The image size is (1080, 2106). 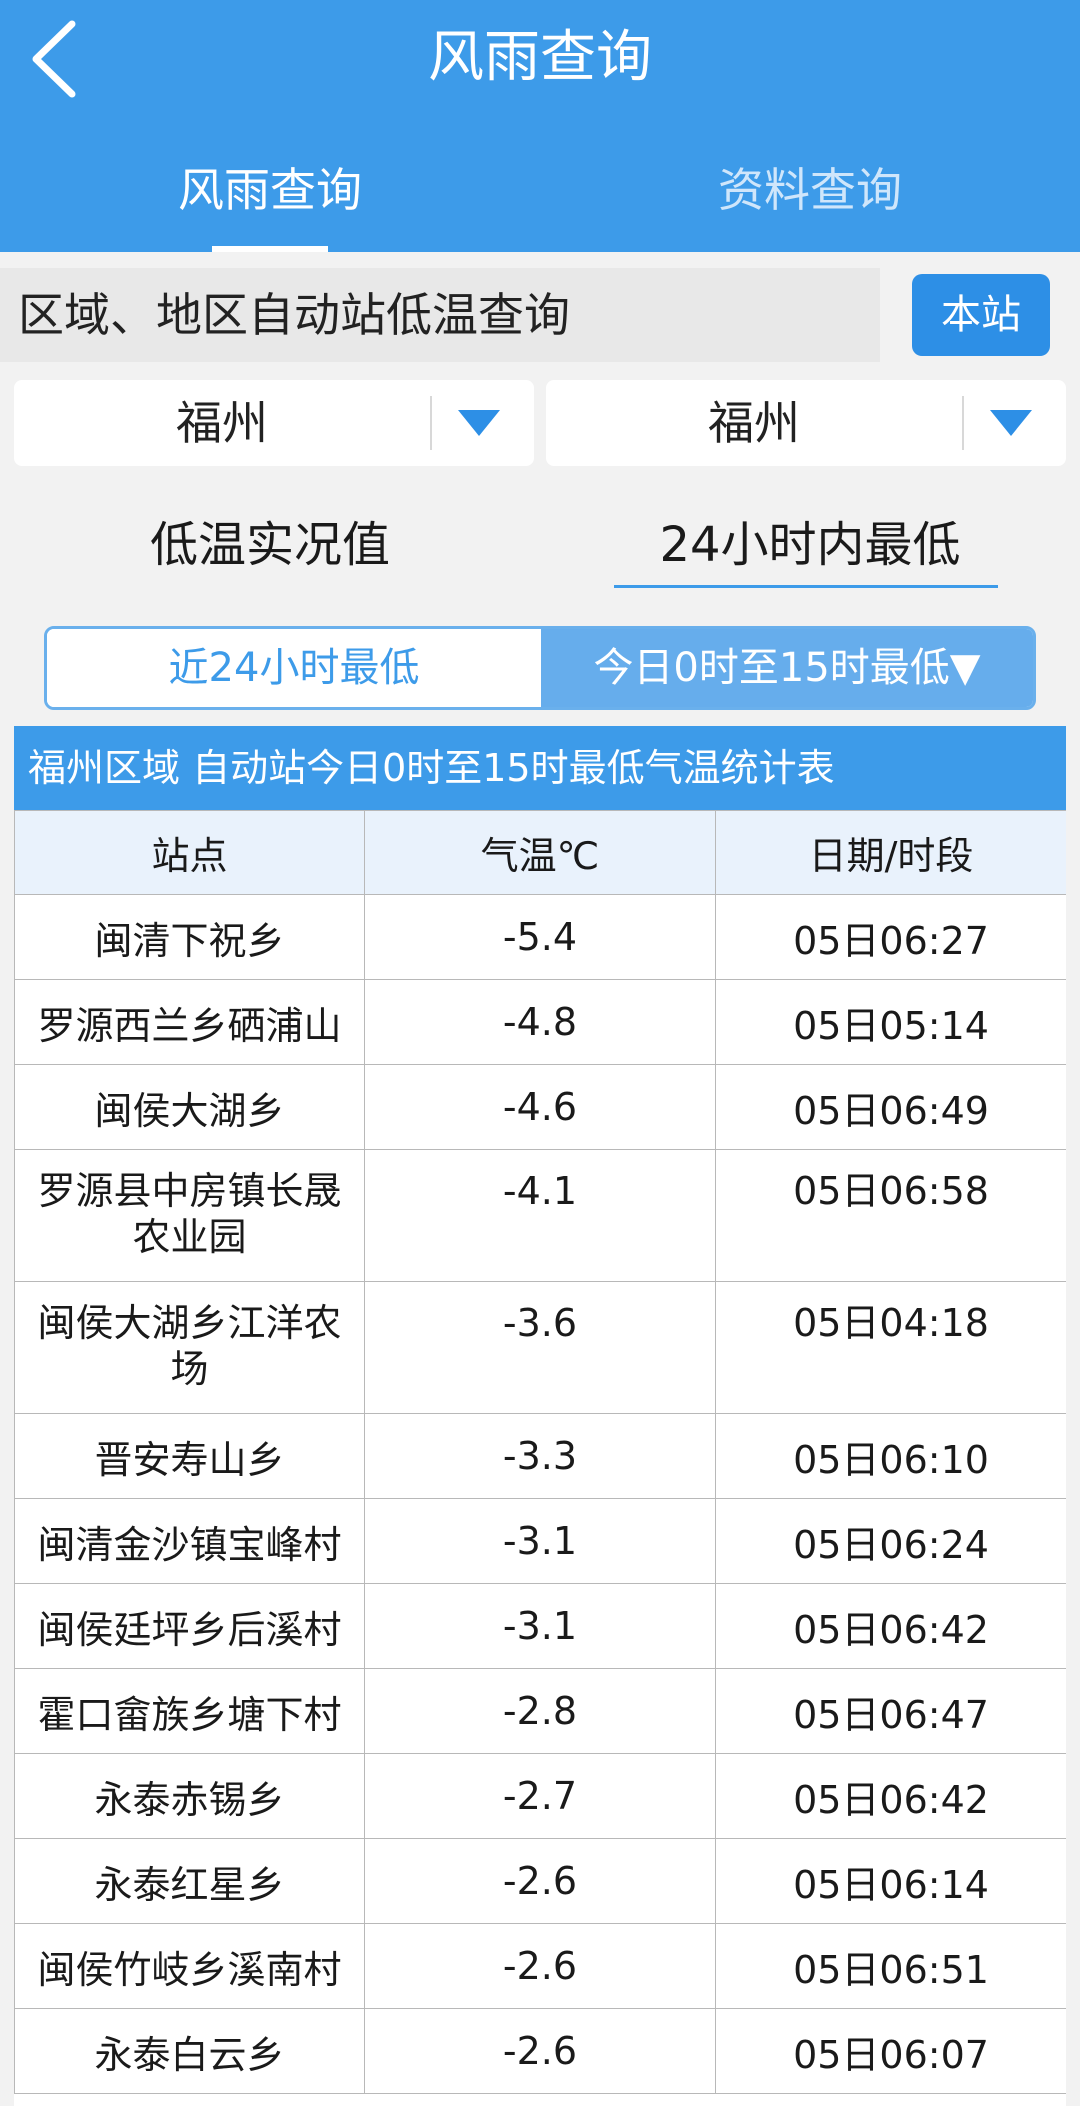 I want to click on table-row: 永泰红星乡 -2.6 05日06:14, so click(x=540, y=1881).